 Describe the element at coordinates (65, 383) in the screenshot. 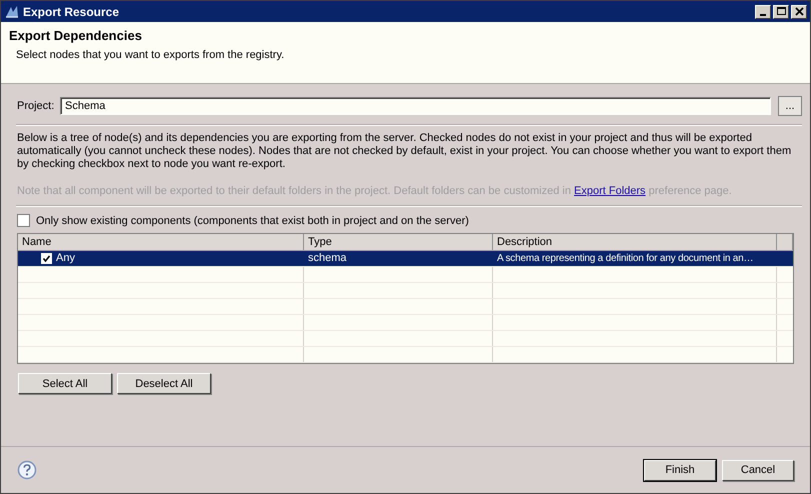

I see `select-button: Select All` at that location.